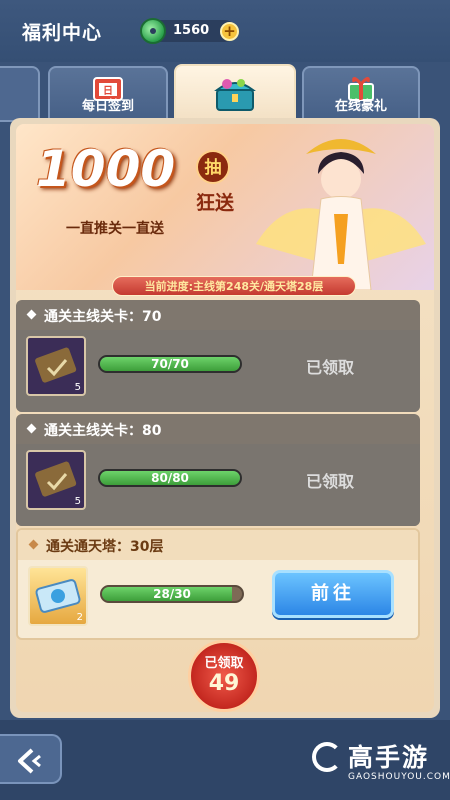  Describe the element at coordinates (224, 663) in the screenshot. I see `claimed-label: 已领取` at that location.